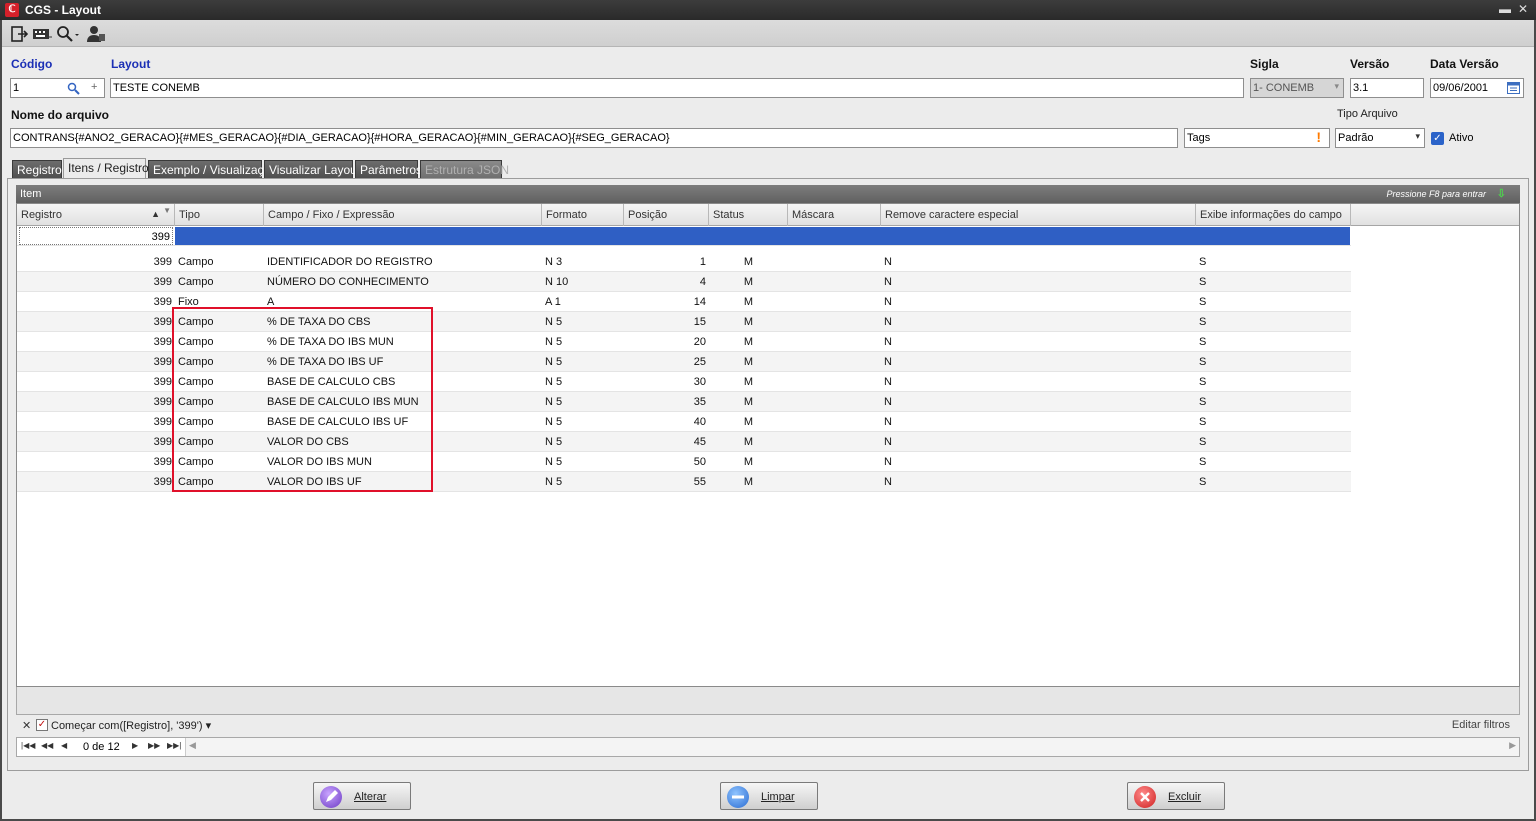  What do you see at coordinates (314, 482) in the screenshot?
I see `cell-campo: VALOR DO IBS UF` at bounding box center [314, 482].